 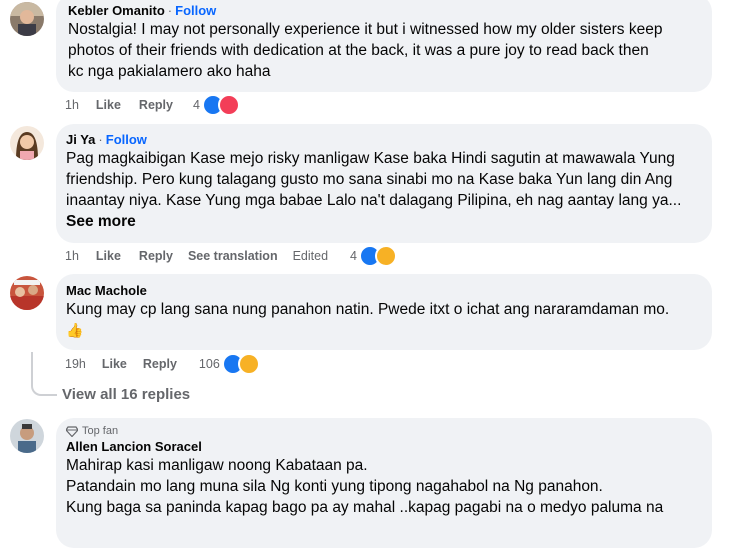 I want to click on reactions: 106, so click(x=229, y=364).